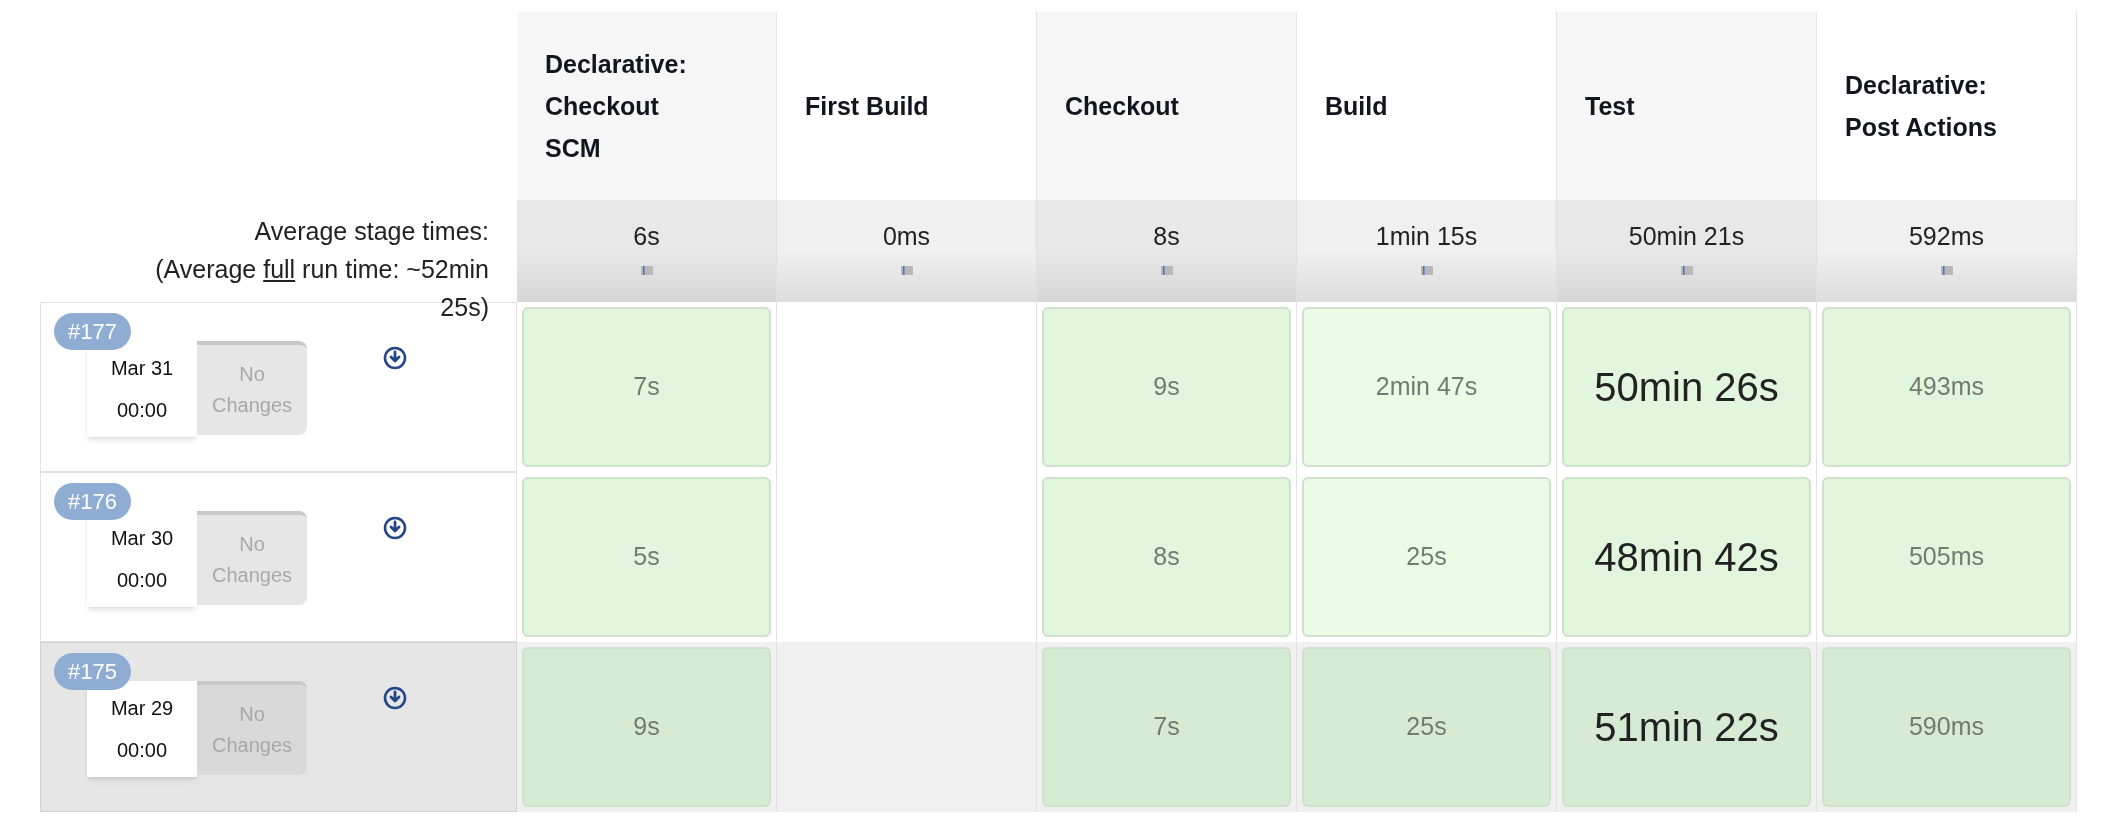  Describe the element at coordinates (1167, 106) in the screenshot. I see `stage-header: Checkout` at that location.